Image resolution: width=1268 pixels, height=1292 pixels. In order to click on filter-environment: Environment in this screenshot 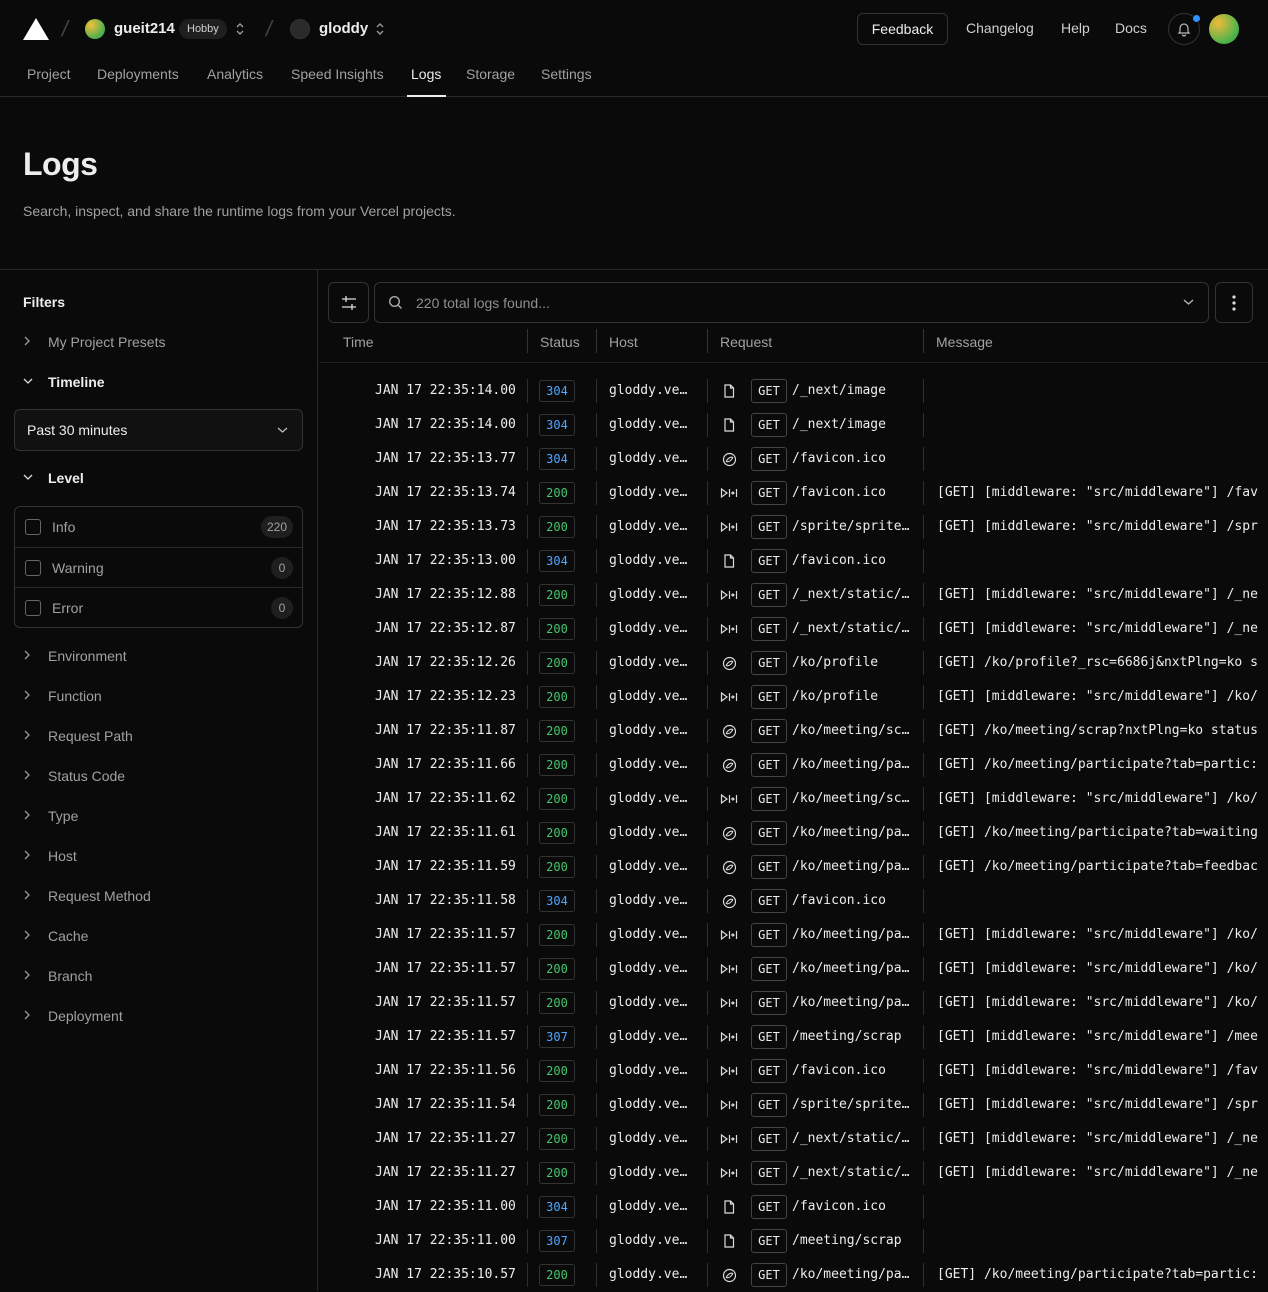, I will do `click(75, 656)`.